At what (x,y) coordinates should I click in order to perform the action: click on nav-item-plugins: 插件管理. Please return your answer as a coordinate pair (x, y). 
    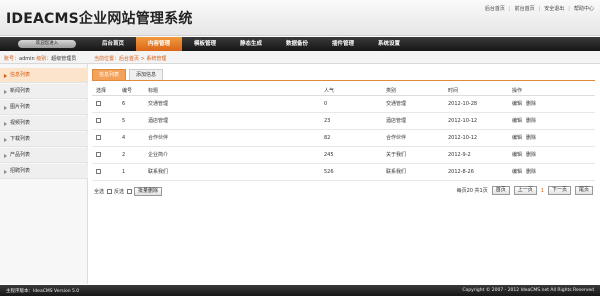
    Looking at the image, I should click on (343, 44).